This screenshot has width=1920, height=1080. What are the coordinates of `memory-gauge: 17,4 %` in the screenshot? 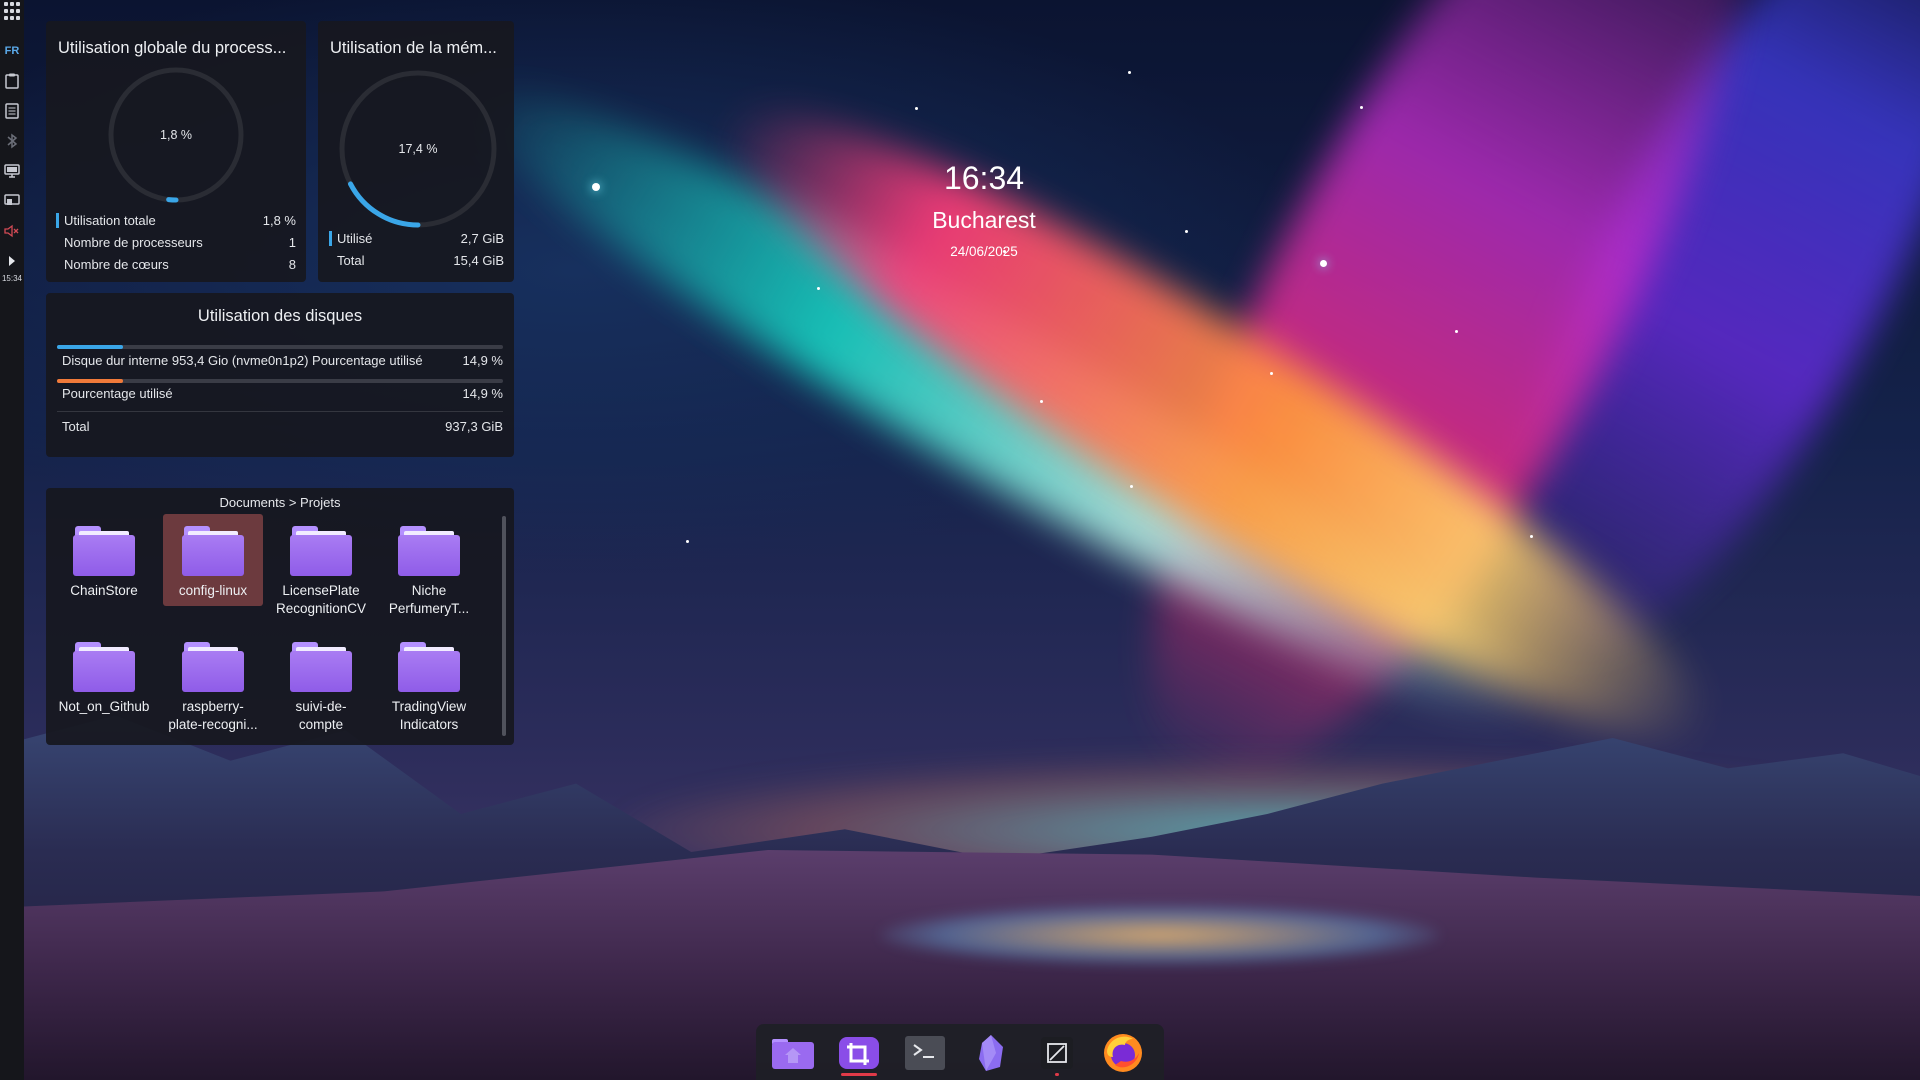 It's located at (418, 149).